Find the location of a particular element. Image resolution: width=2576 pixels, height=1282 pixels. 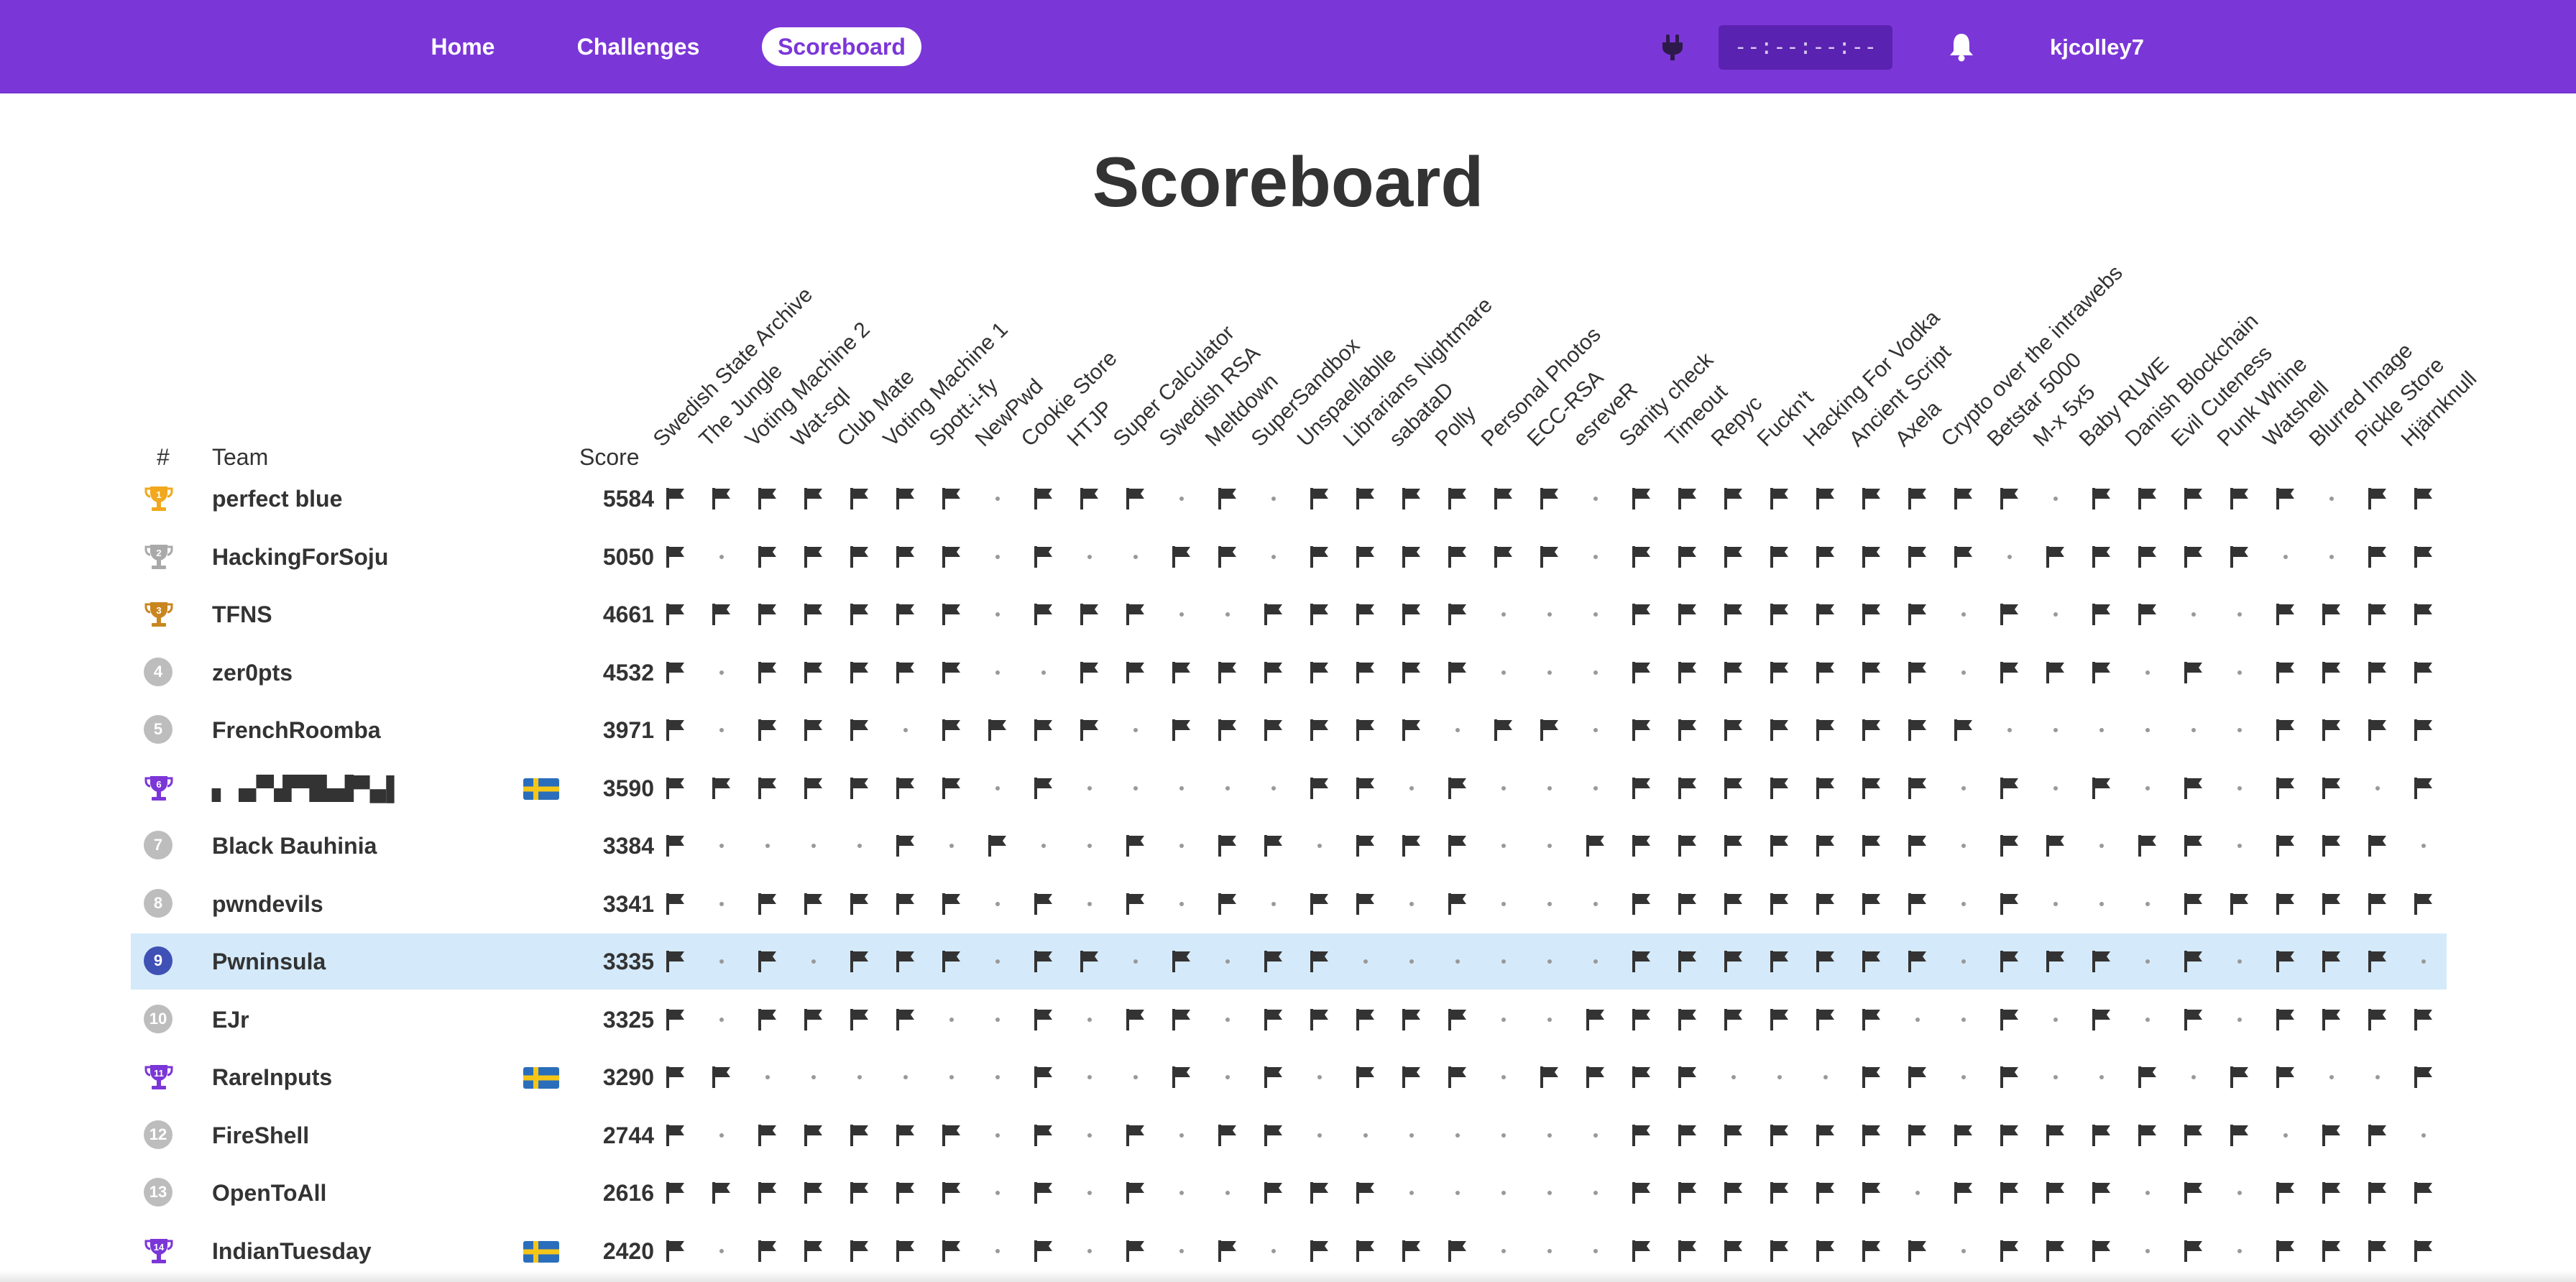

team-name-link: FrenchRoomba is located at coordinates (296, 730).